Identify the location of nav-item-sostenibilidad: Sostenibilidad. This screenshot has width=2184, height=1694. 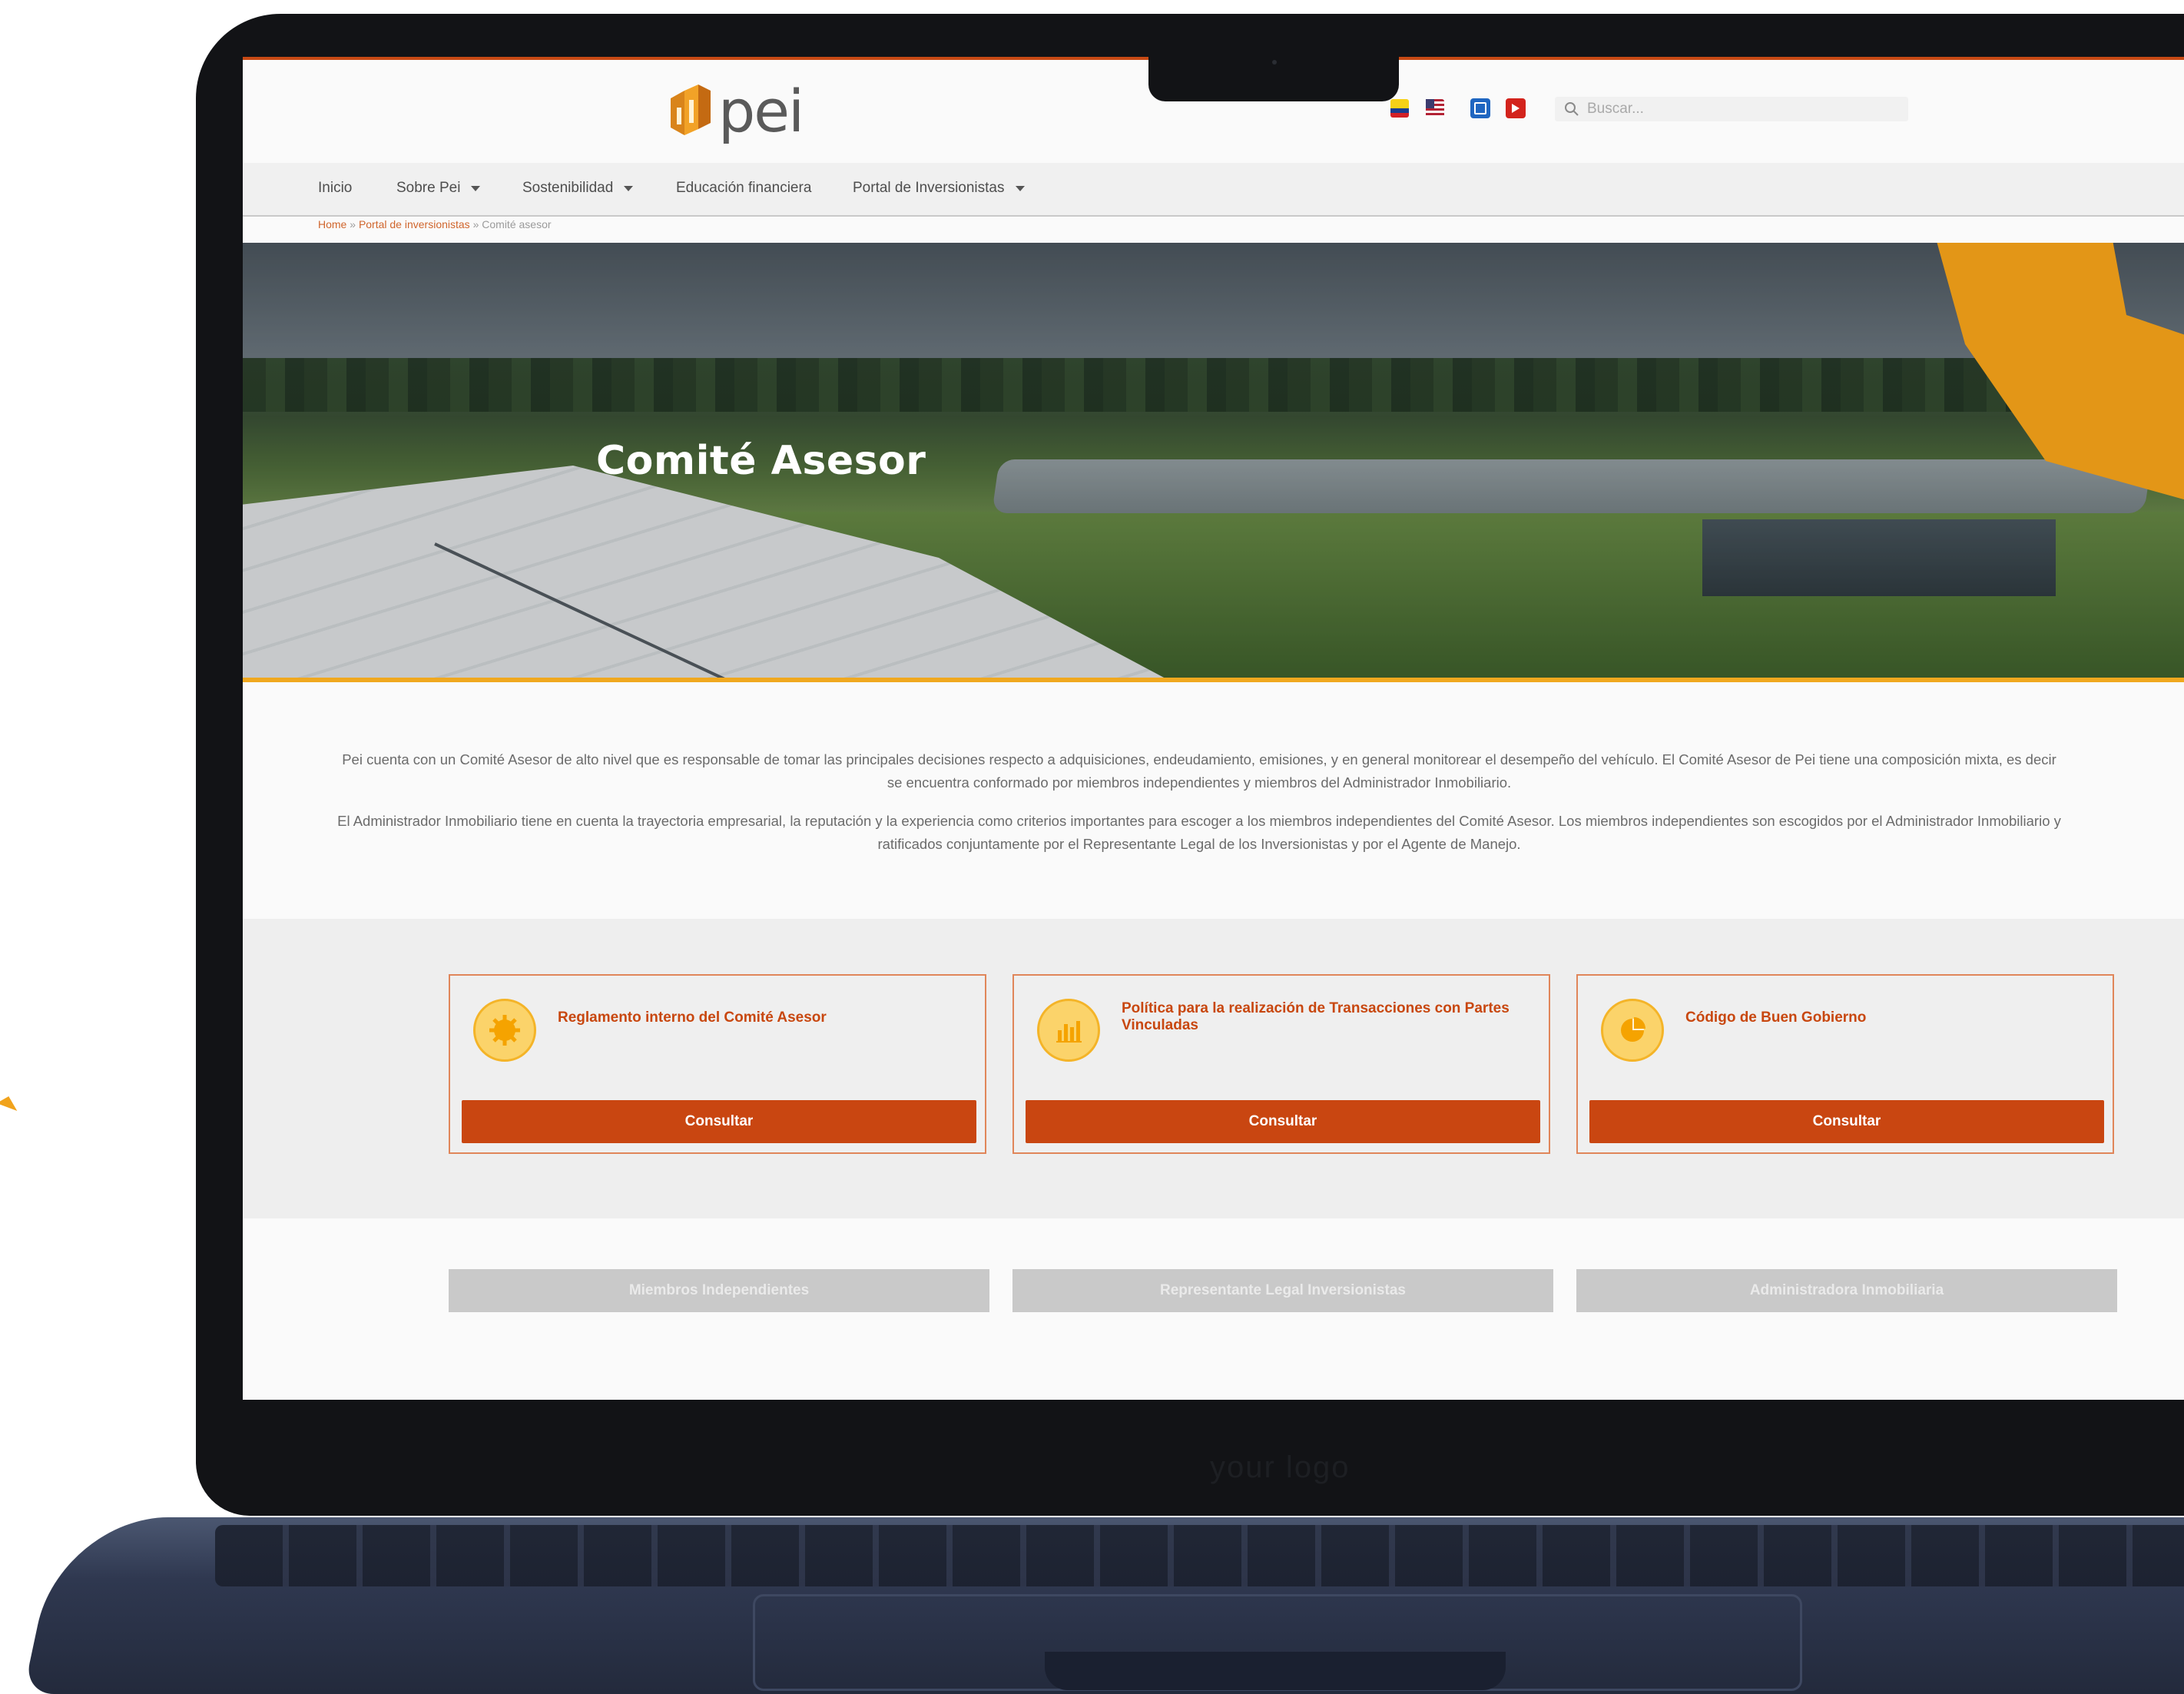
(578, 188).